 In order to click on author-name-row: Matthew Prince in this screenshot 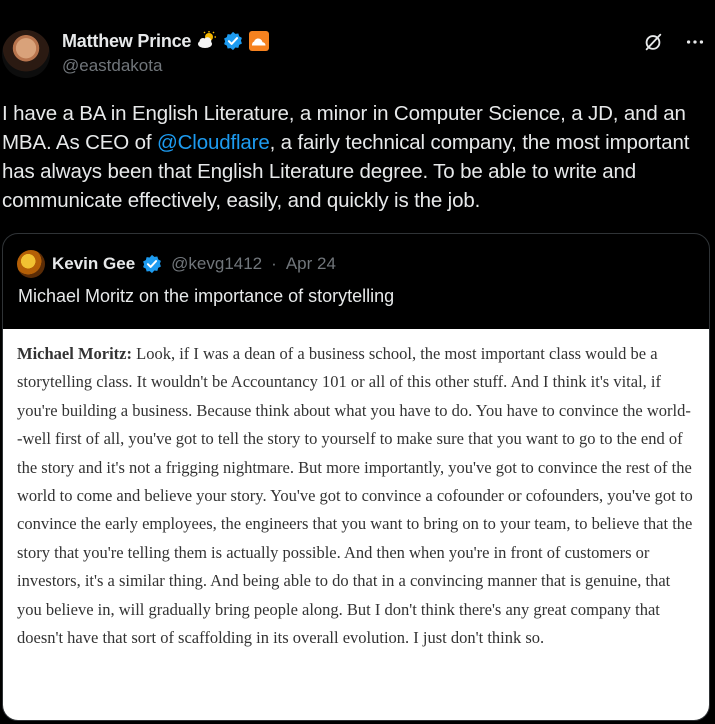, I will do `click(166, 41)`.